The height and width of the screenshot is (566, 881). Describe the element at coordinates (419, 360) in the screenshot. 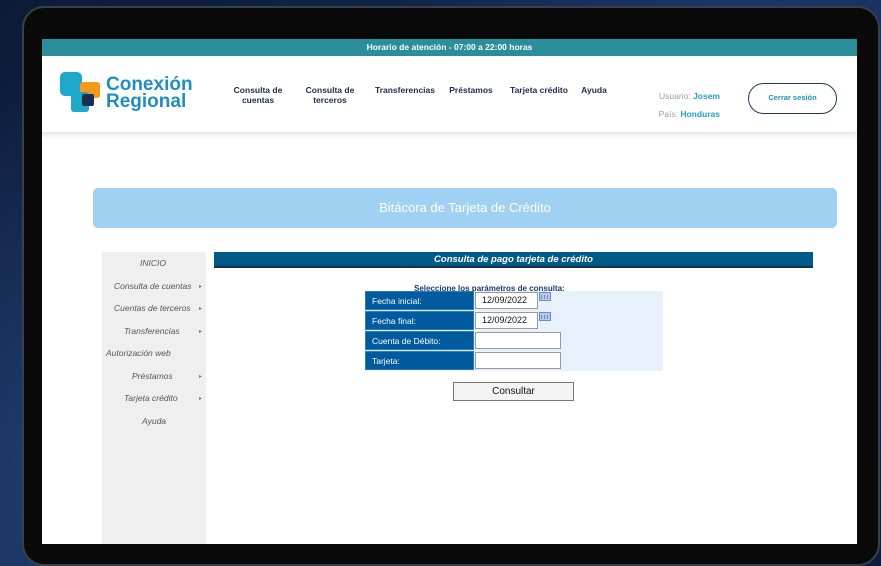

I see `card-label: Tarjeta:` at that location.